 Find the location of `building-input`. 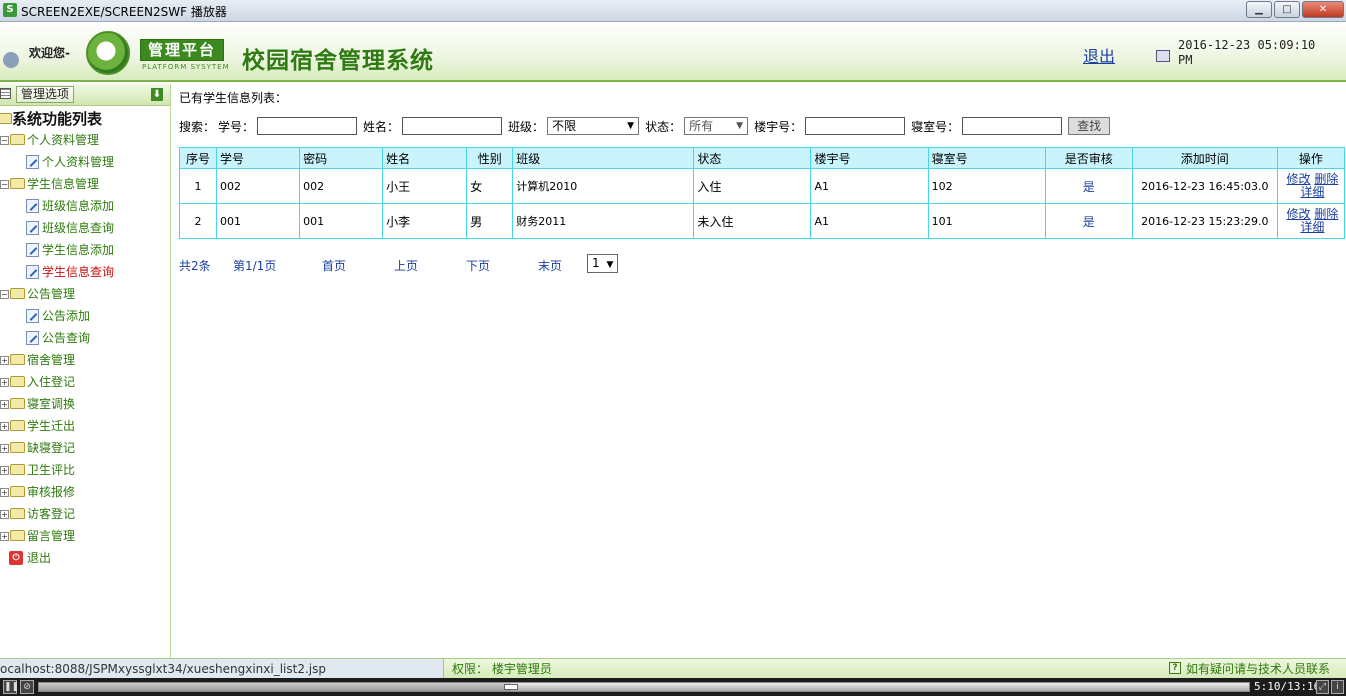

building-input is located at coordinates (855, 126).